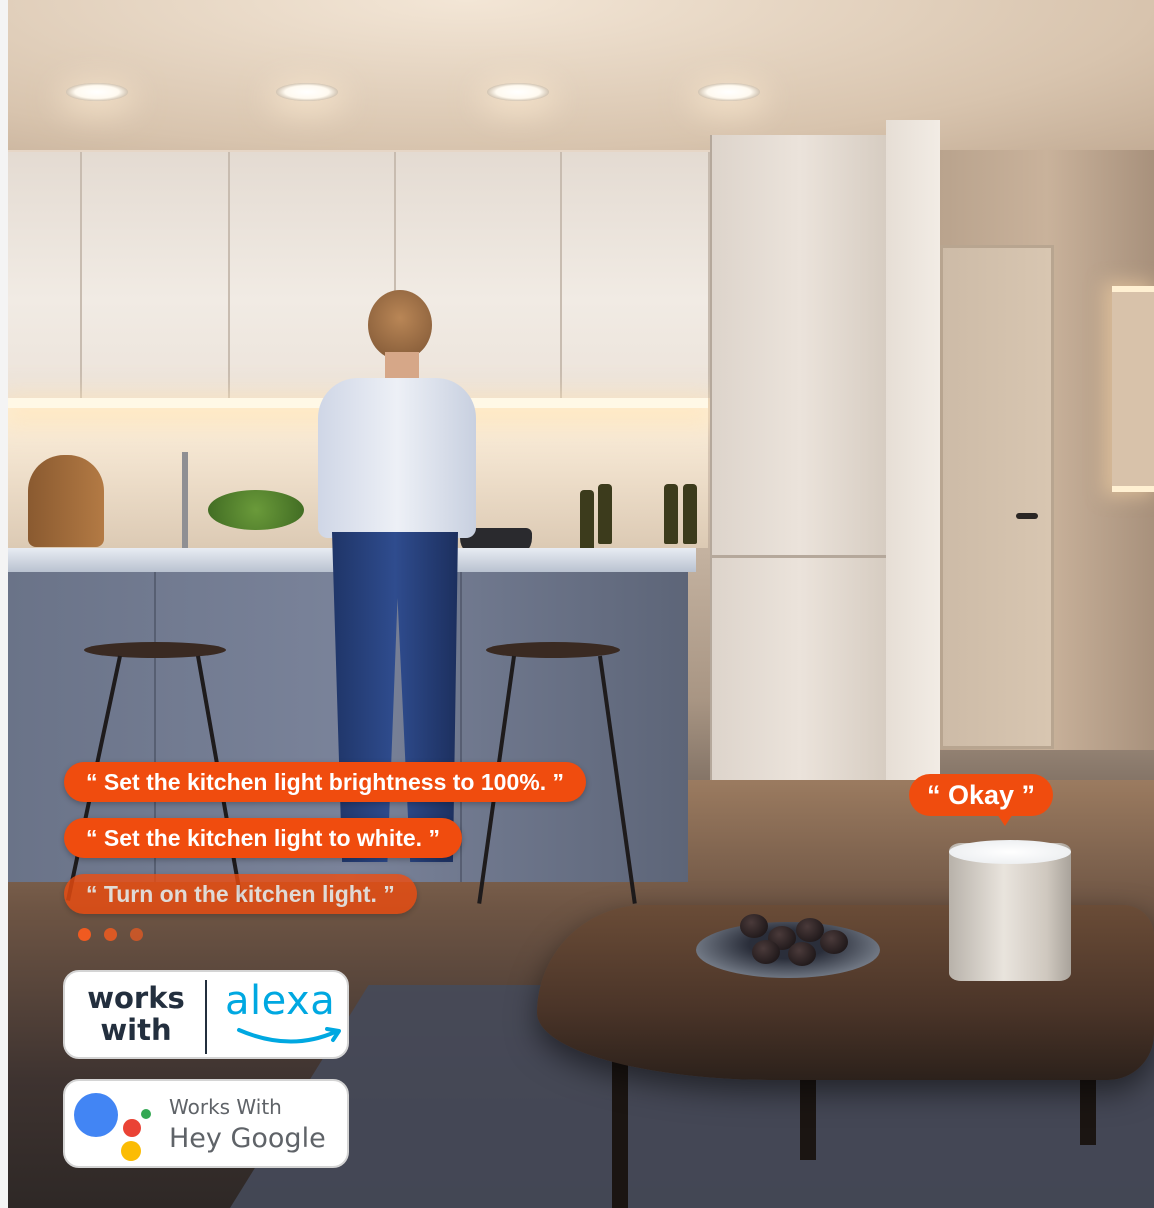 Image resolution: width=1154 pixels, height=1208 pixels. Describe the element at coordinates (240, 894) in the screenshot. I see `voice-command-bubble: “ Turn on the kitchen light. ”` at that location.